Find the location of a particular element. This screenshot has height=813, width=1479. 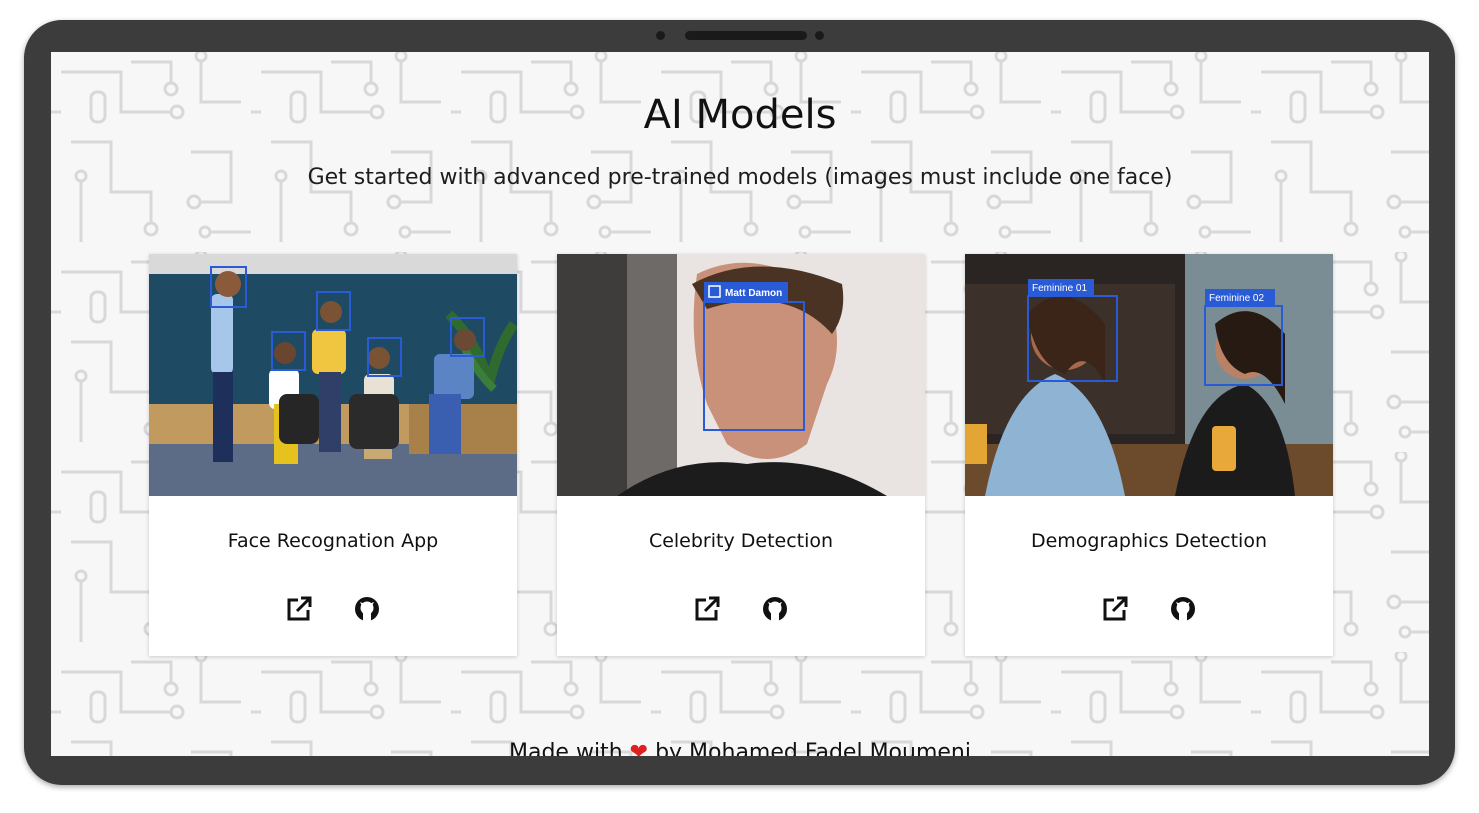

celebrity-detection-preview-image: Matt Damon is located at coordinates (741, 375).